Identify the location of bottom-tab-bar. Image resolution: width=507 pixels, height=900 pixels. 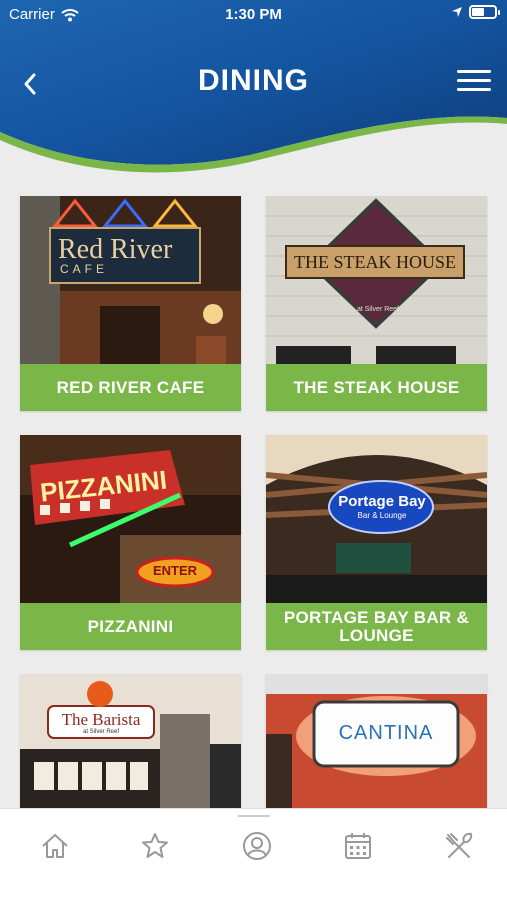
(253, 854).